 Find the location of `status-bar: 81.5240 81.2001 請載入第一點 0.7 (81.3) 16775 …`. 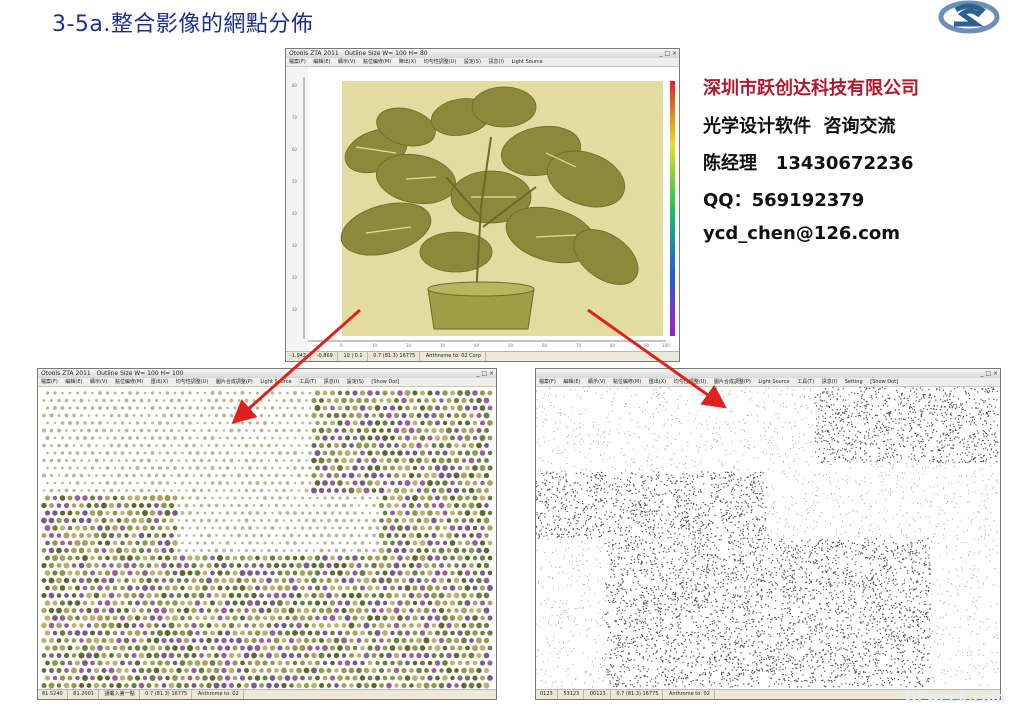

status-bar: 81.5240 81.2001 請載入第一點 0.7 (81.3) 16775 … is located at coordinates (267, 694).